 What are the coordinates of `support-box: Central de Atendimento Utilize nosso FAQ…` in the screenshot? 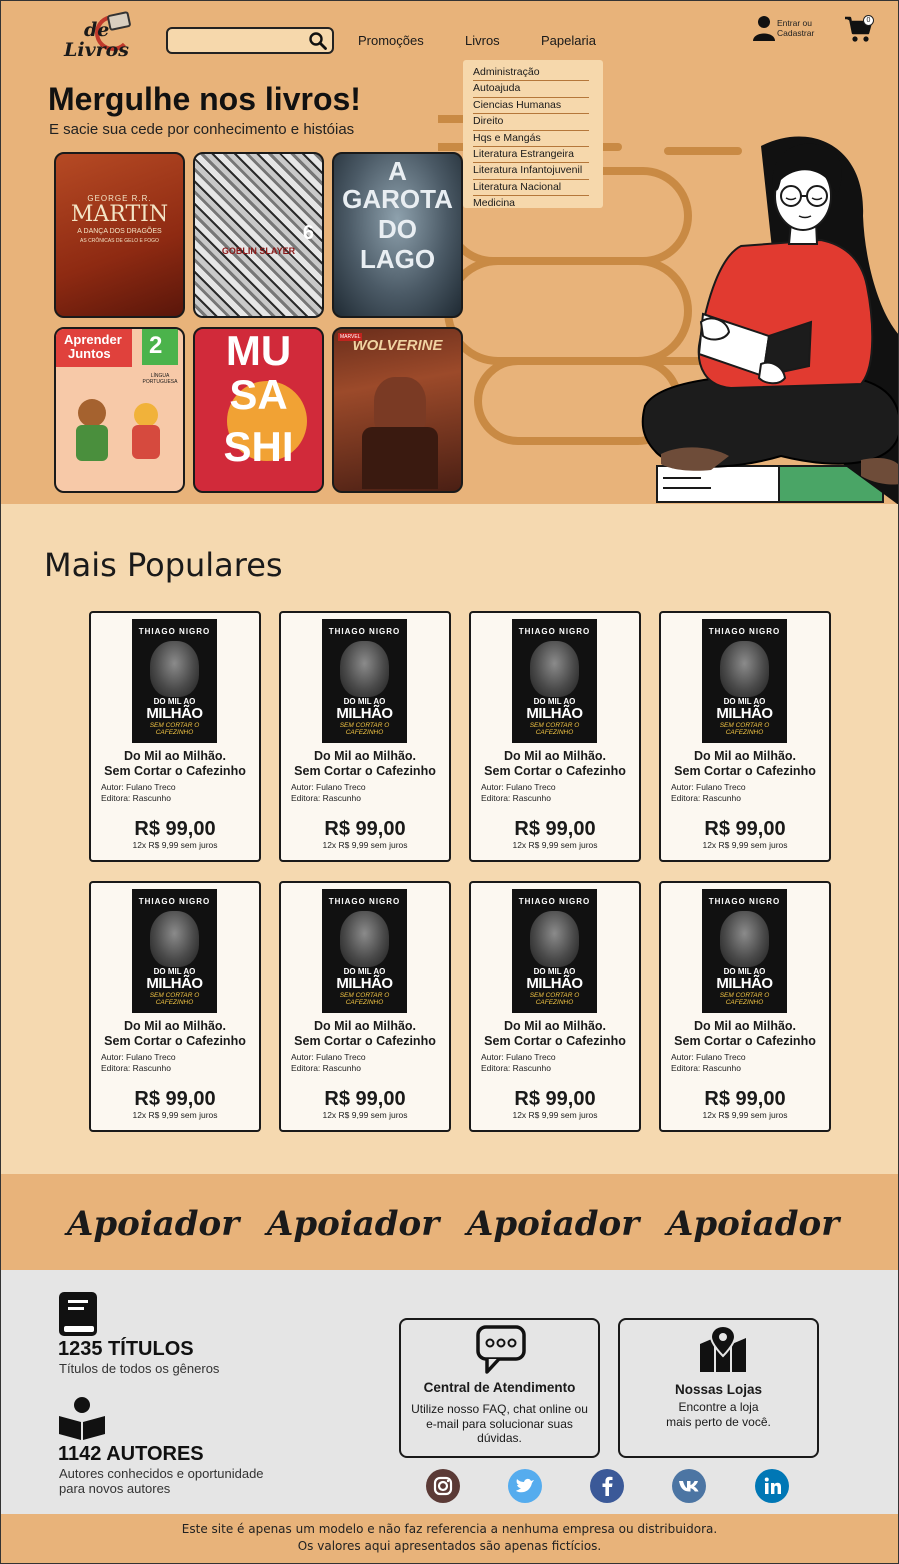 It's located at (499, 1388).